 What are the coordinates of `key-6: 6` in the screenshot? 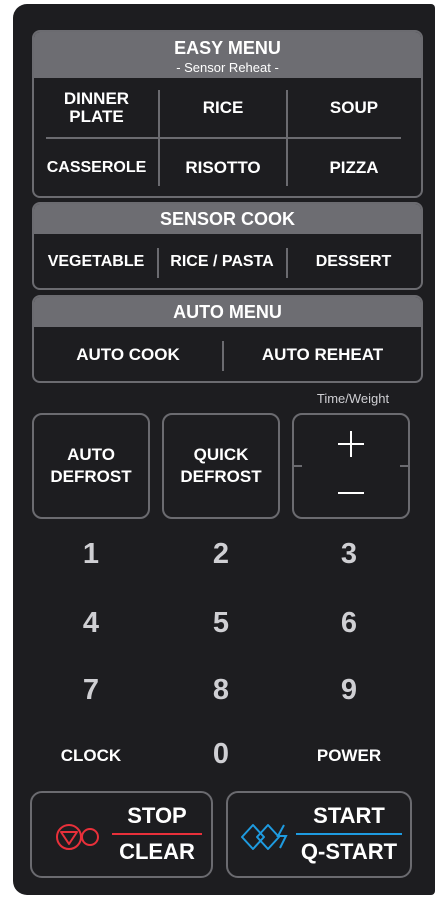 It's located at (349, 623).